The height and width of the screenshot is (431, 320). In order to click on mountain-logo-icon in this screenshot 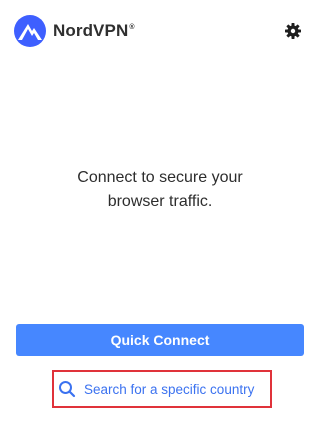, I will do `click(30, 31)`.